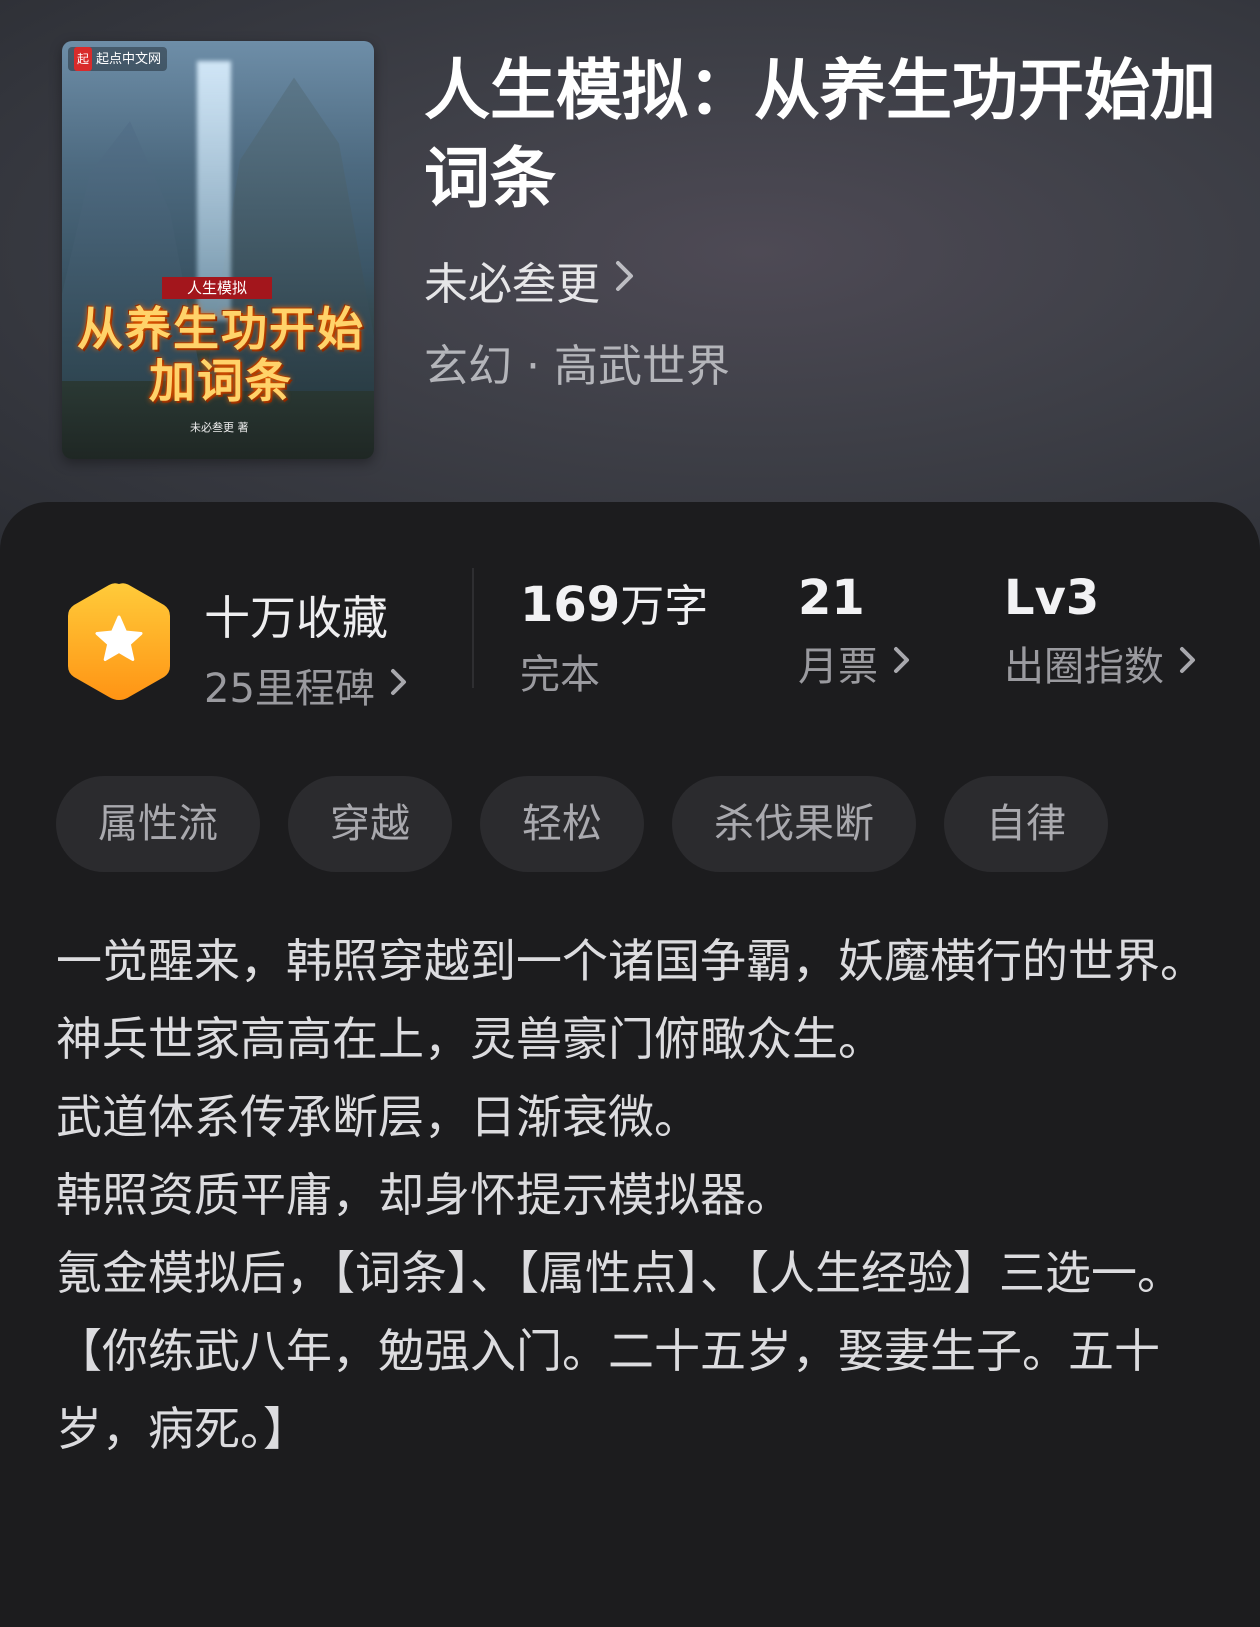  I want to click on author-link: 未必叁更, so click(530, 280).